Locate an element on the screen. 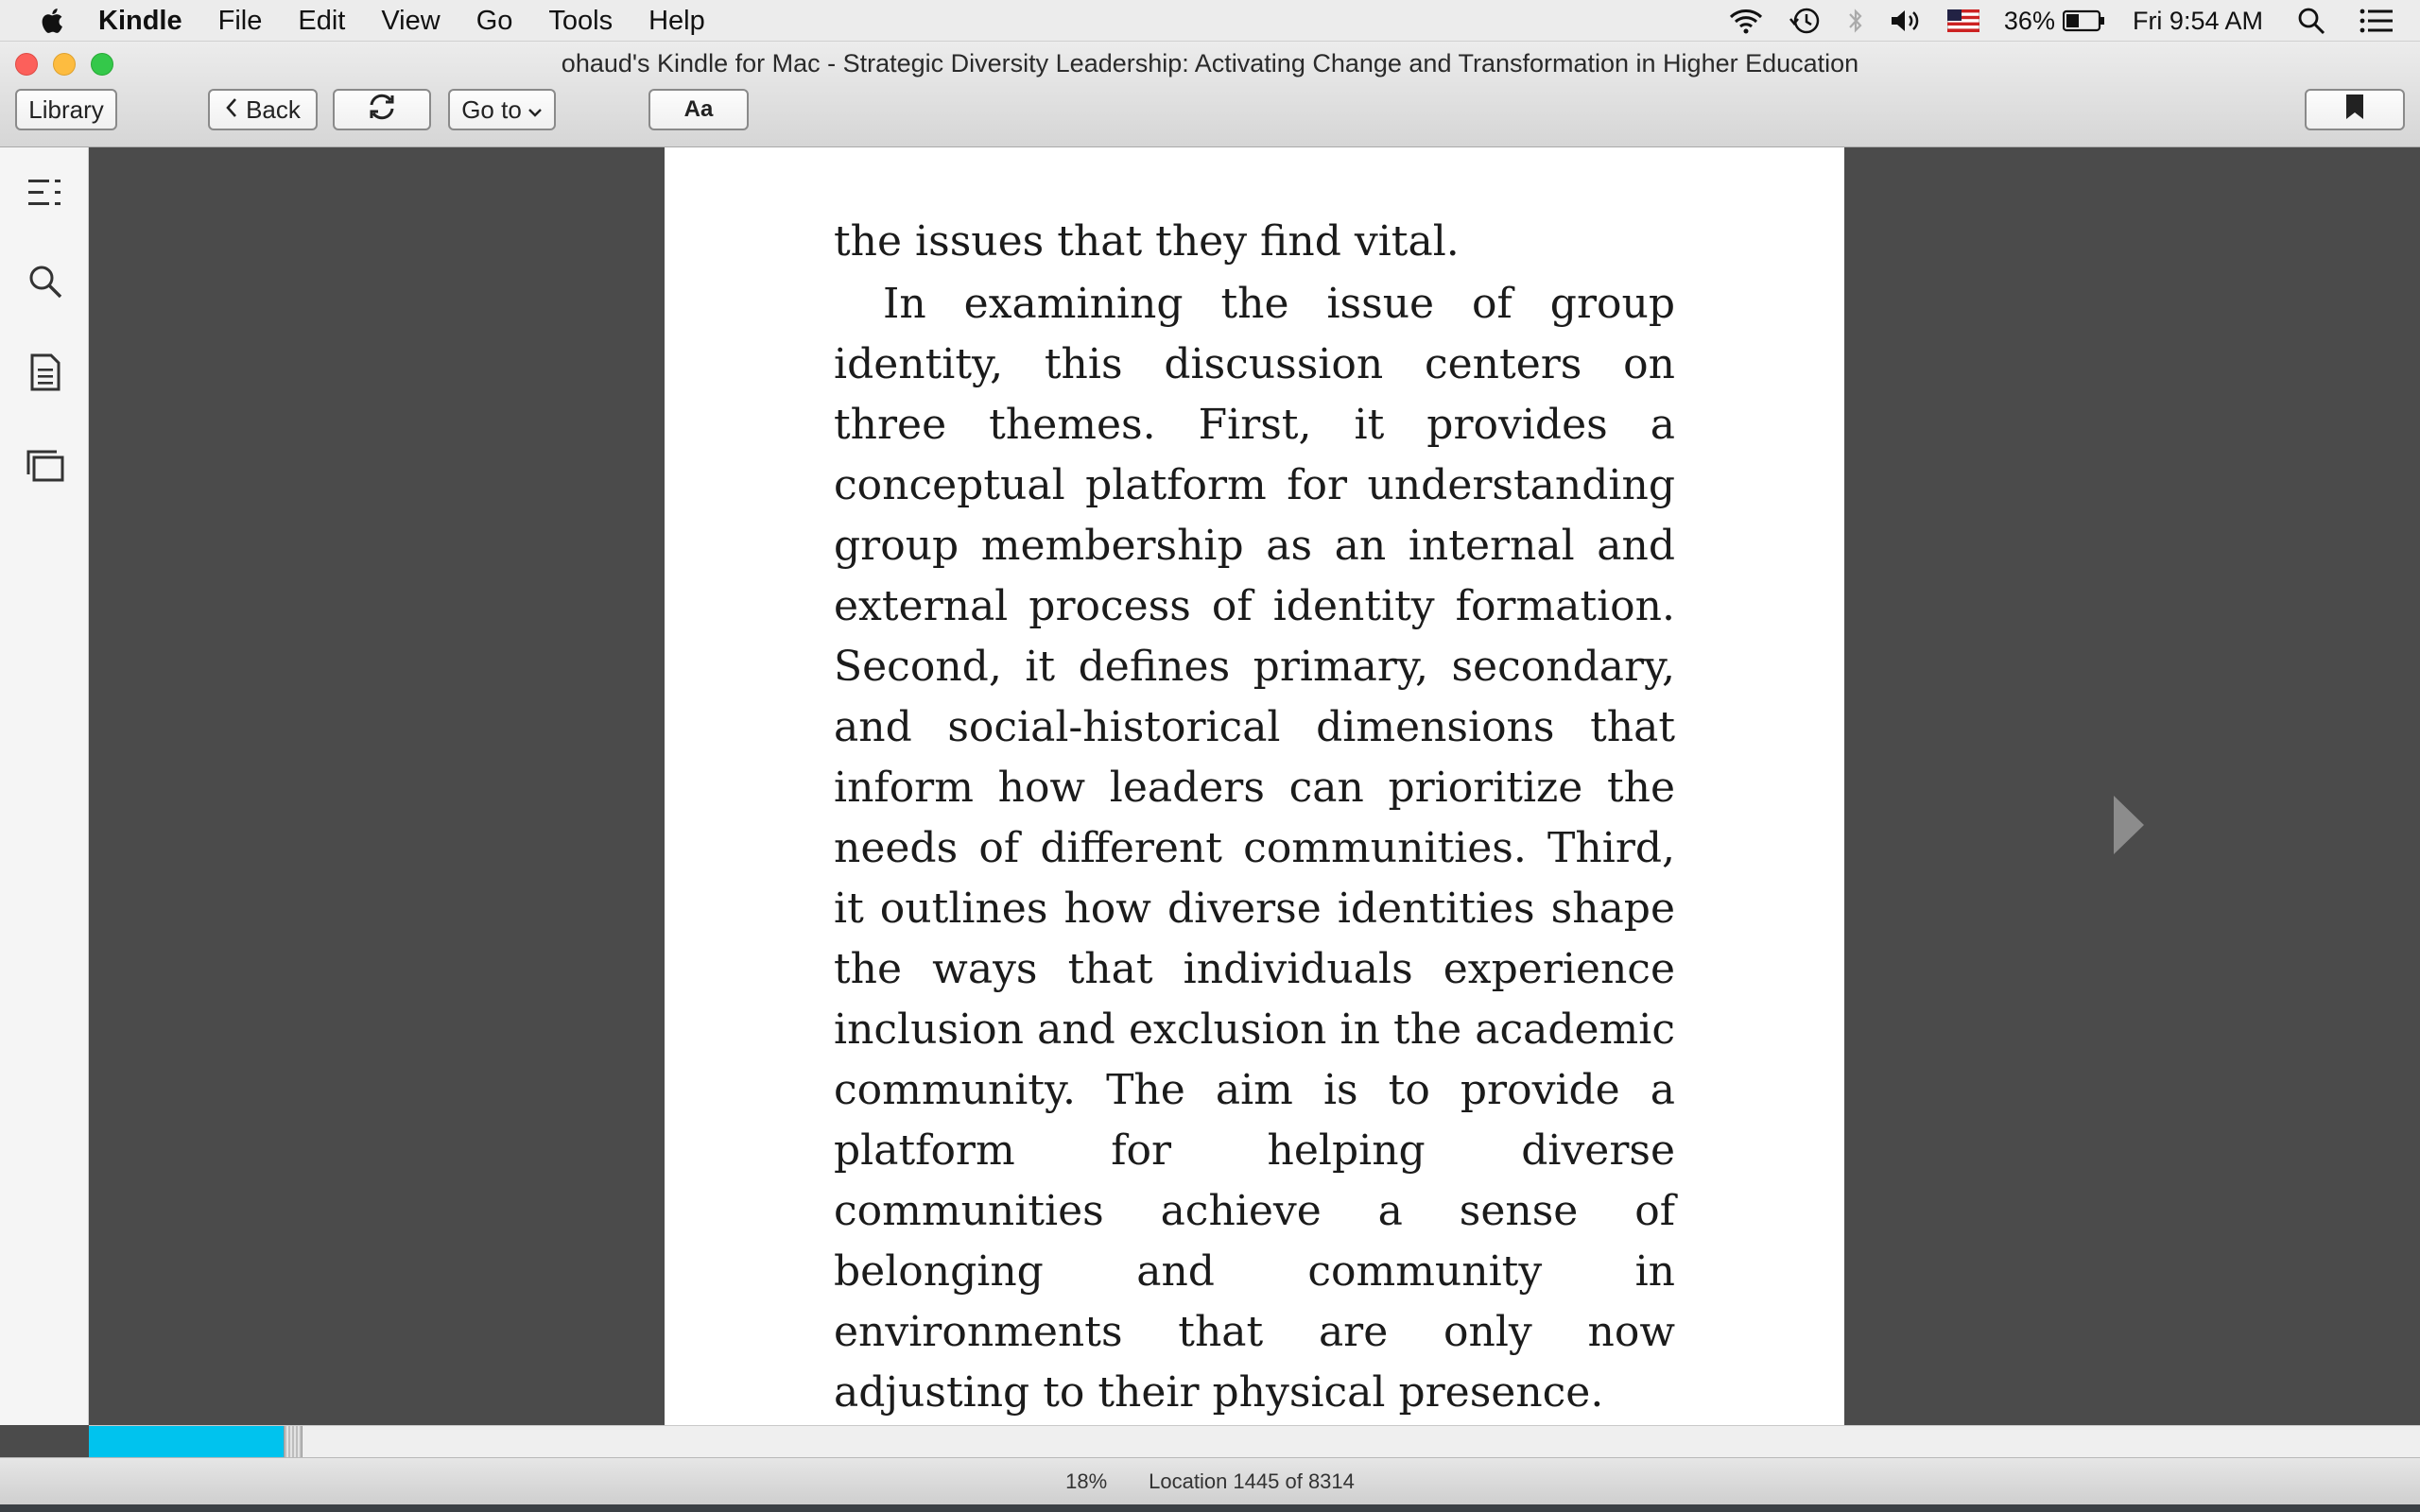 The width and height of the screenshot is (2420, 1512). back-button: Back is located at coordinates (263, 109).